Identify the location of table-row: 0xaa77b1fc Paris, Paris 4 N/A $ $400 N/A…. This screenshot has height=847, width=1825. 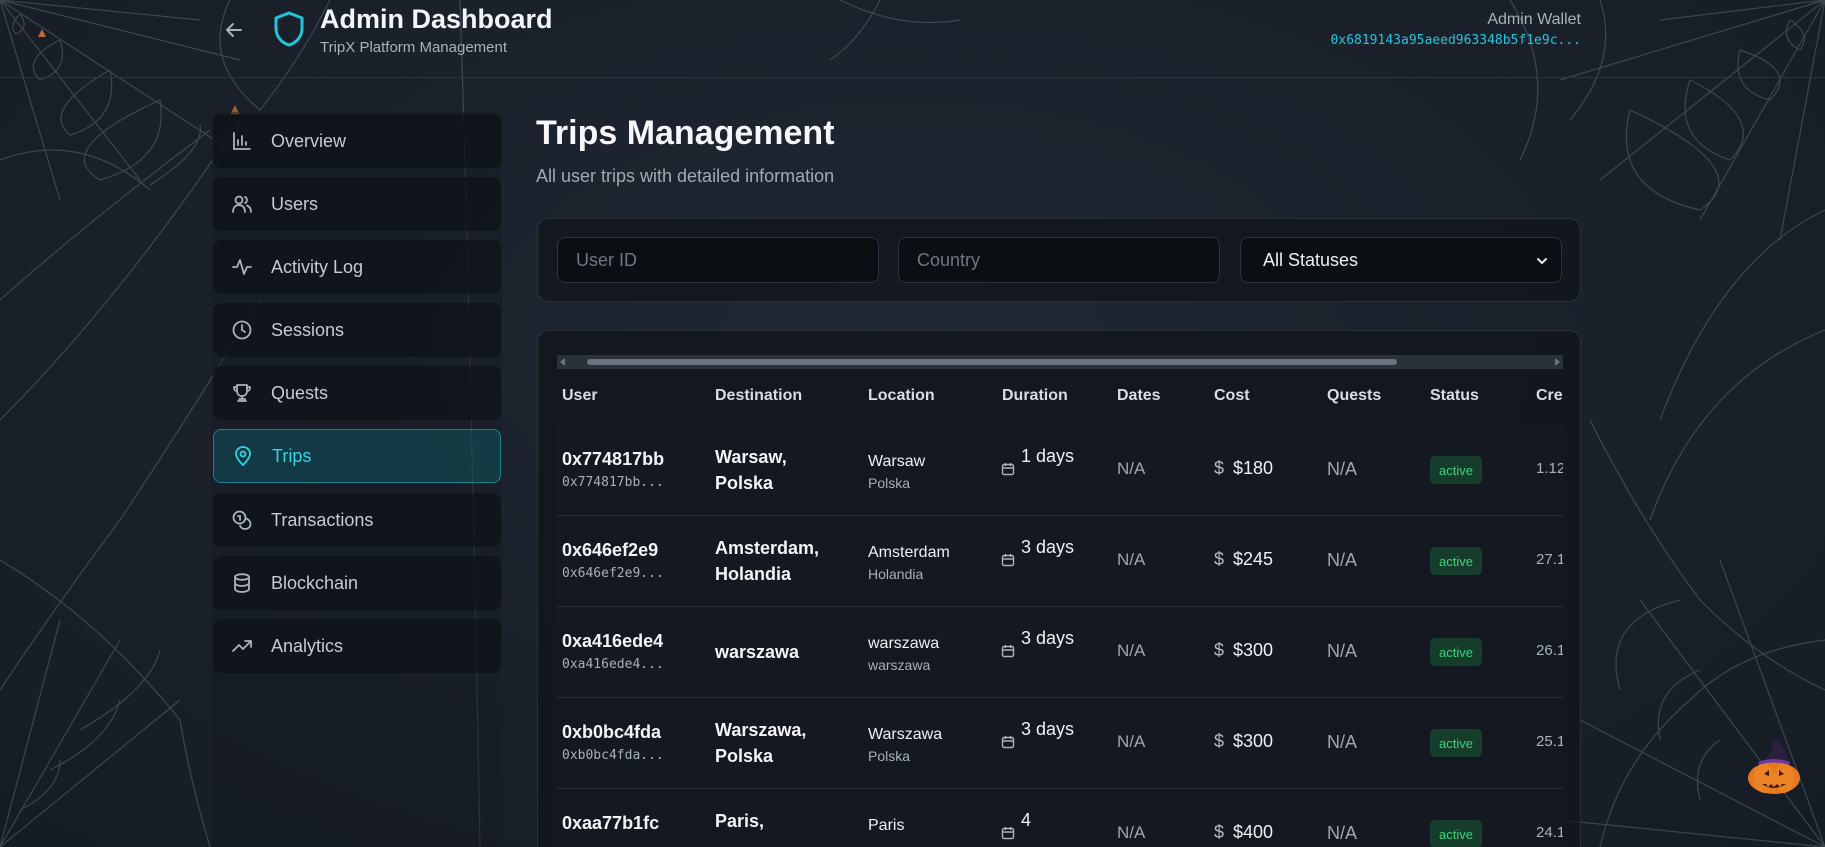
(1060, 818).